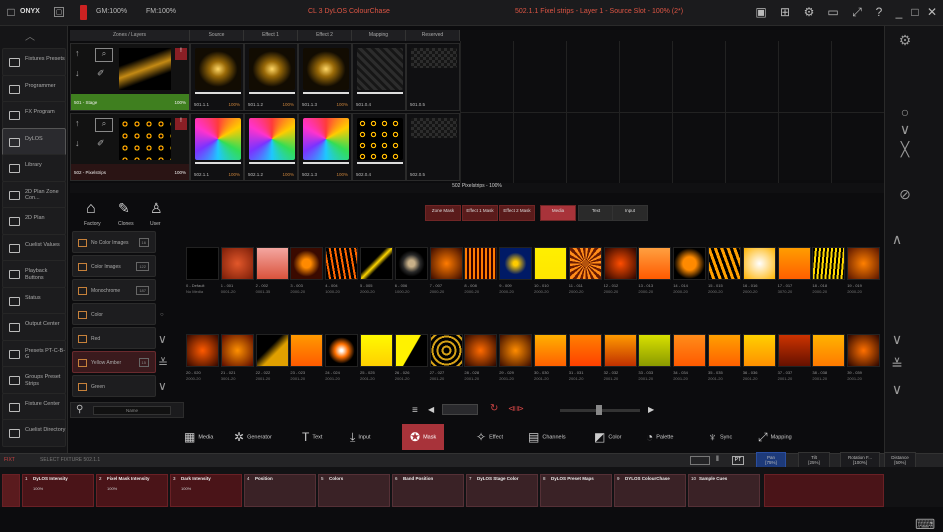 The width and height of the screenshot is (943, 532). Describe the element at coordinates (659, 437) in the screenshot. I see `tool-palette: ◔ Palette` at that location.